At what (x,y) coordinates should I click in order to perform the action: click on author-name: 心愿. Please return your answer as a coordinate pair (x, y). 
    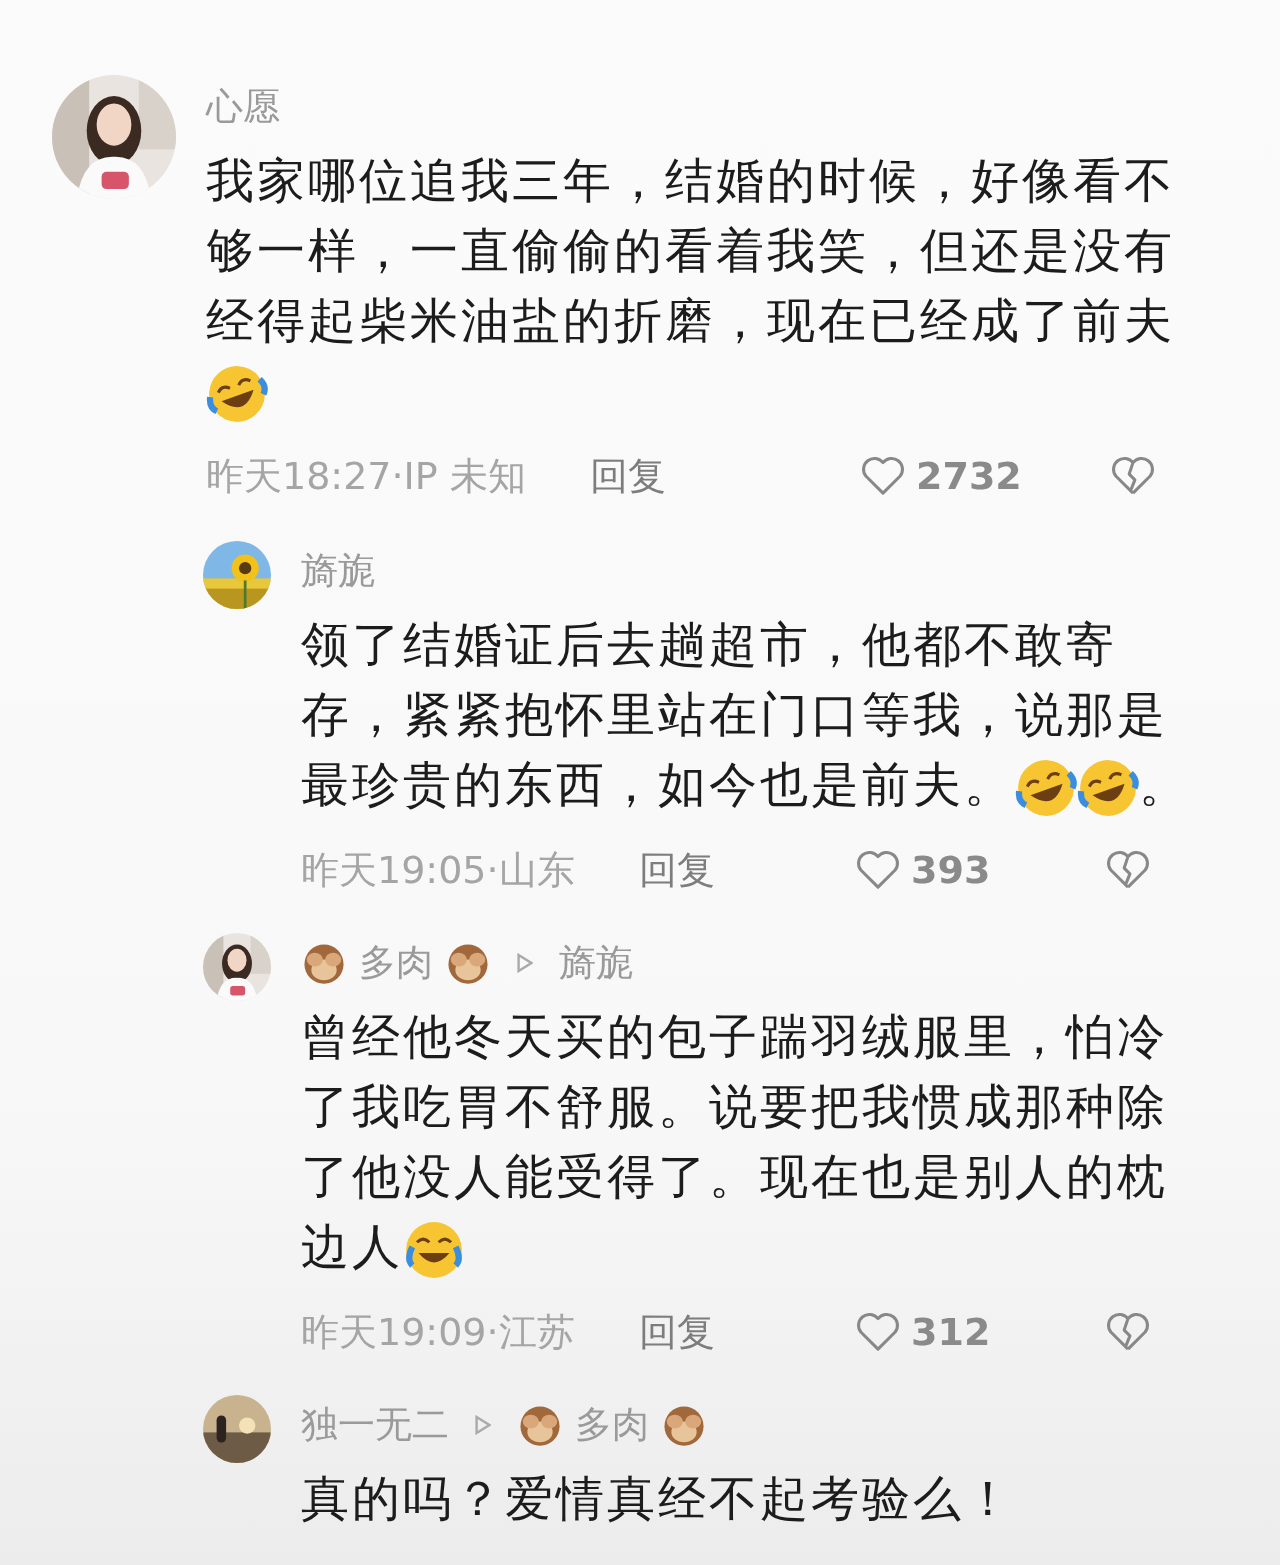
    Looking at the image, I should click on (243, 107).